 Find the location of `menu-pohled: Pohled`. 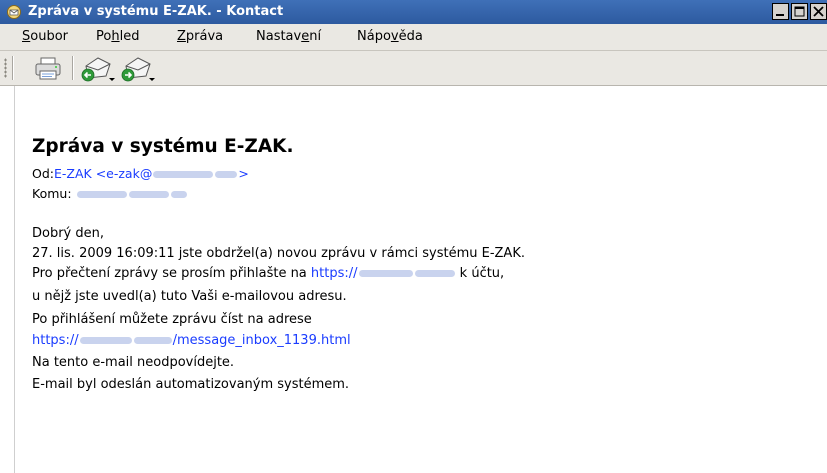

menu-pohled: Pohled is located at coordinates (117, 37).